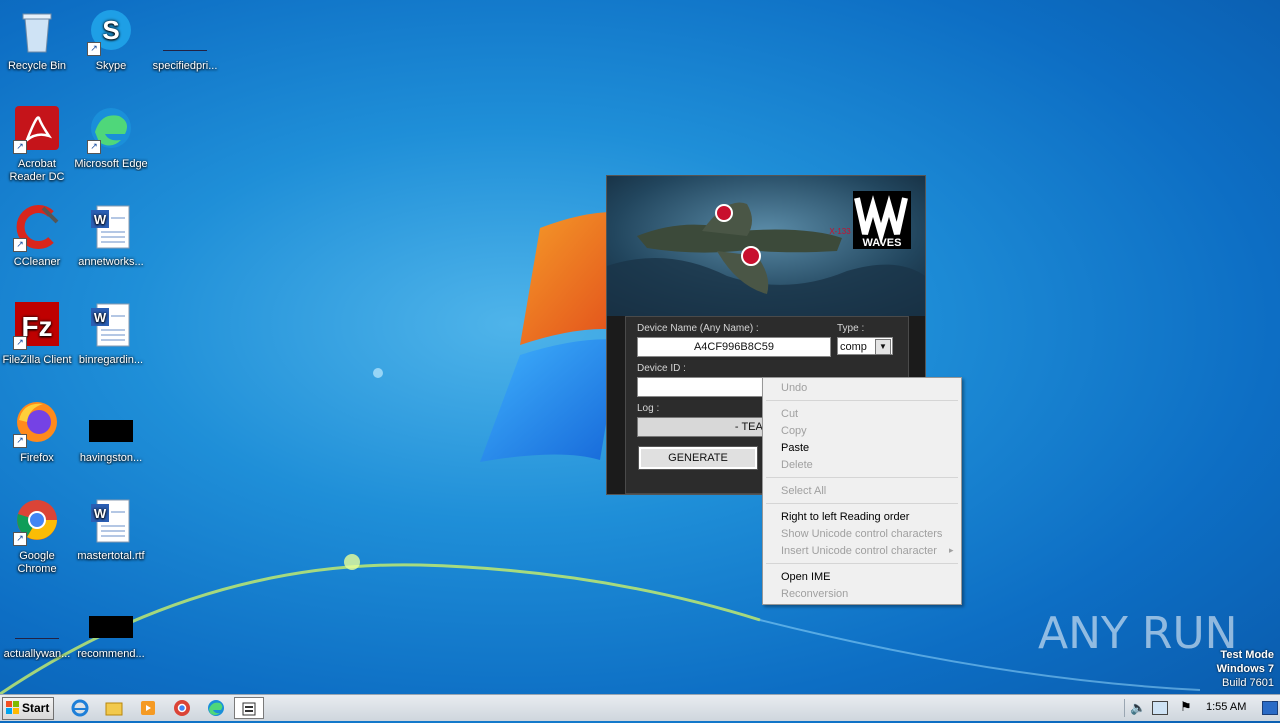  I want to click on taskbar-chrome-button, so click(182, 708).